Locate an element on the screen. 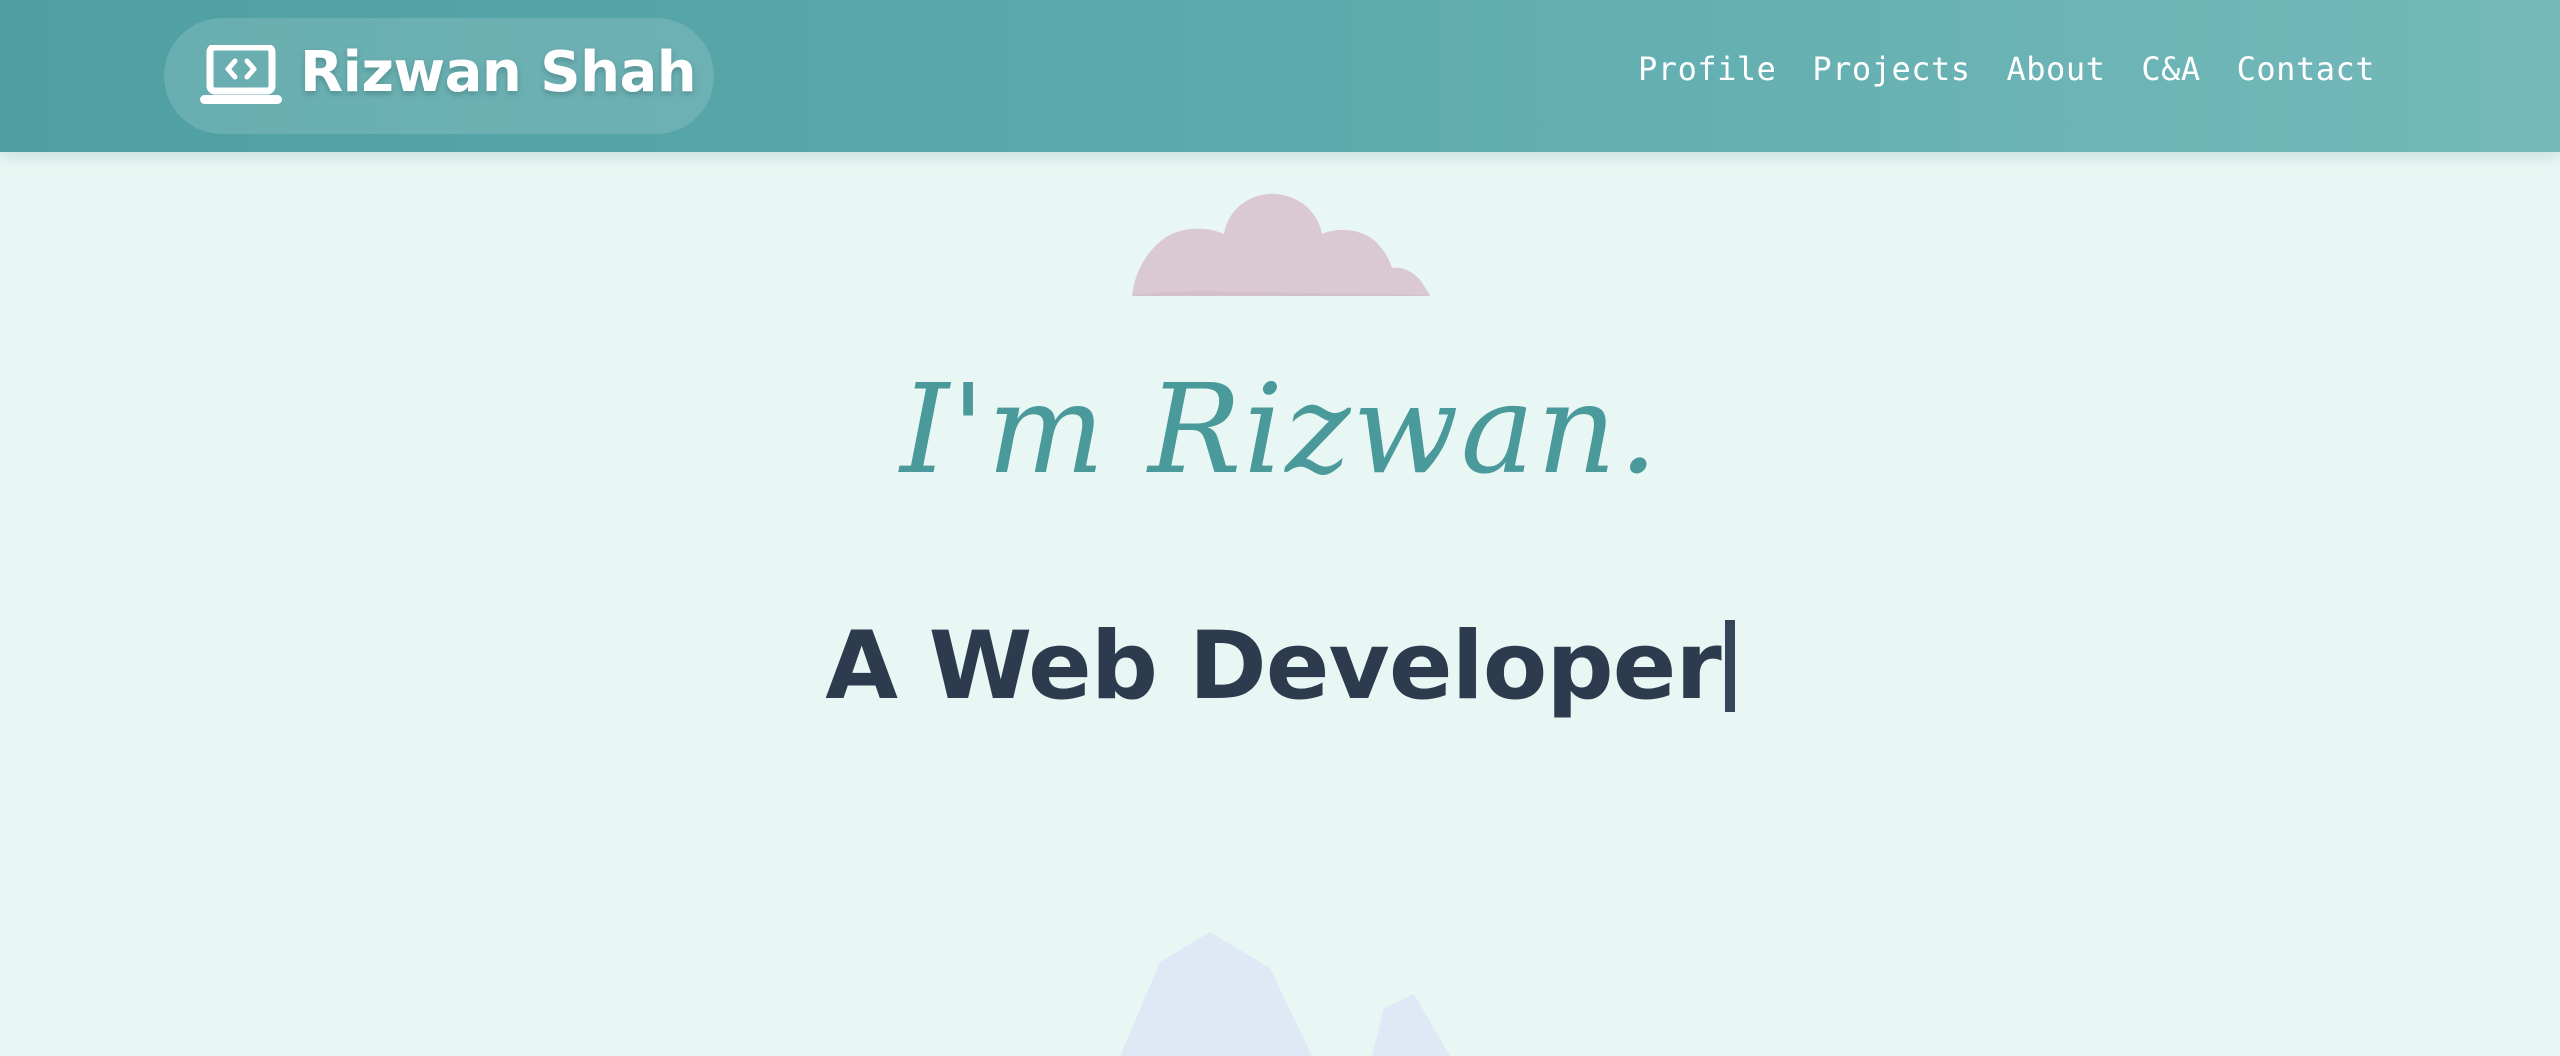 Image resolution: width=2560 pixels, height=1056 pixels. brand-logo-link: Rizwan Shah is located at coordinates (439, 76).